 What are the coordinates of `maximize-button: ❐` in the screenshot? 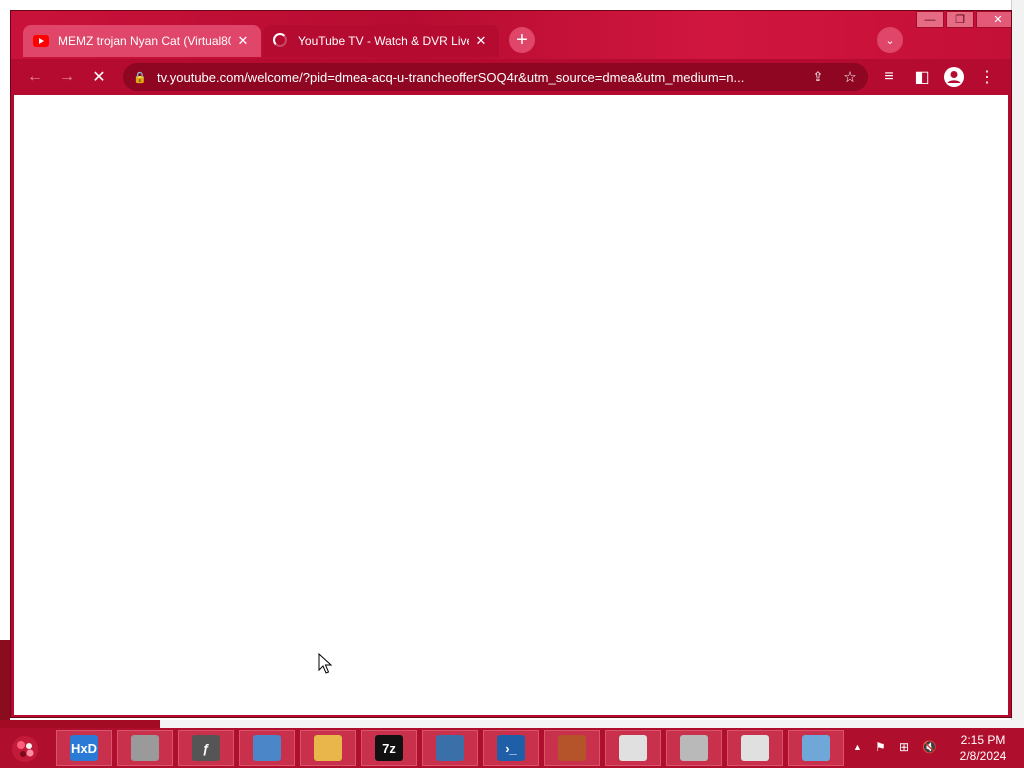 It's located at (960, 19).